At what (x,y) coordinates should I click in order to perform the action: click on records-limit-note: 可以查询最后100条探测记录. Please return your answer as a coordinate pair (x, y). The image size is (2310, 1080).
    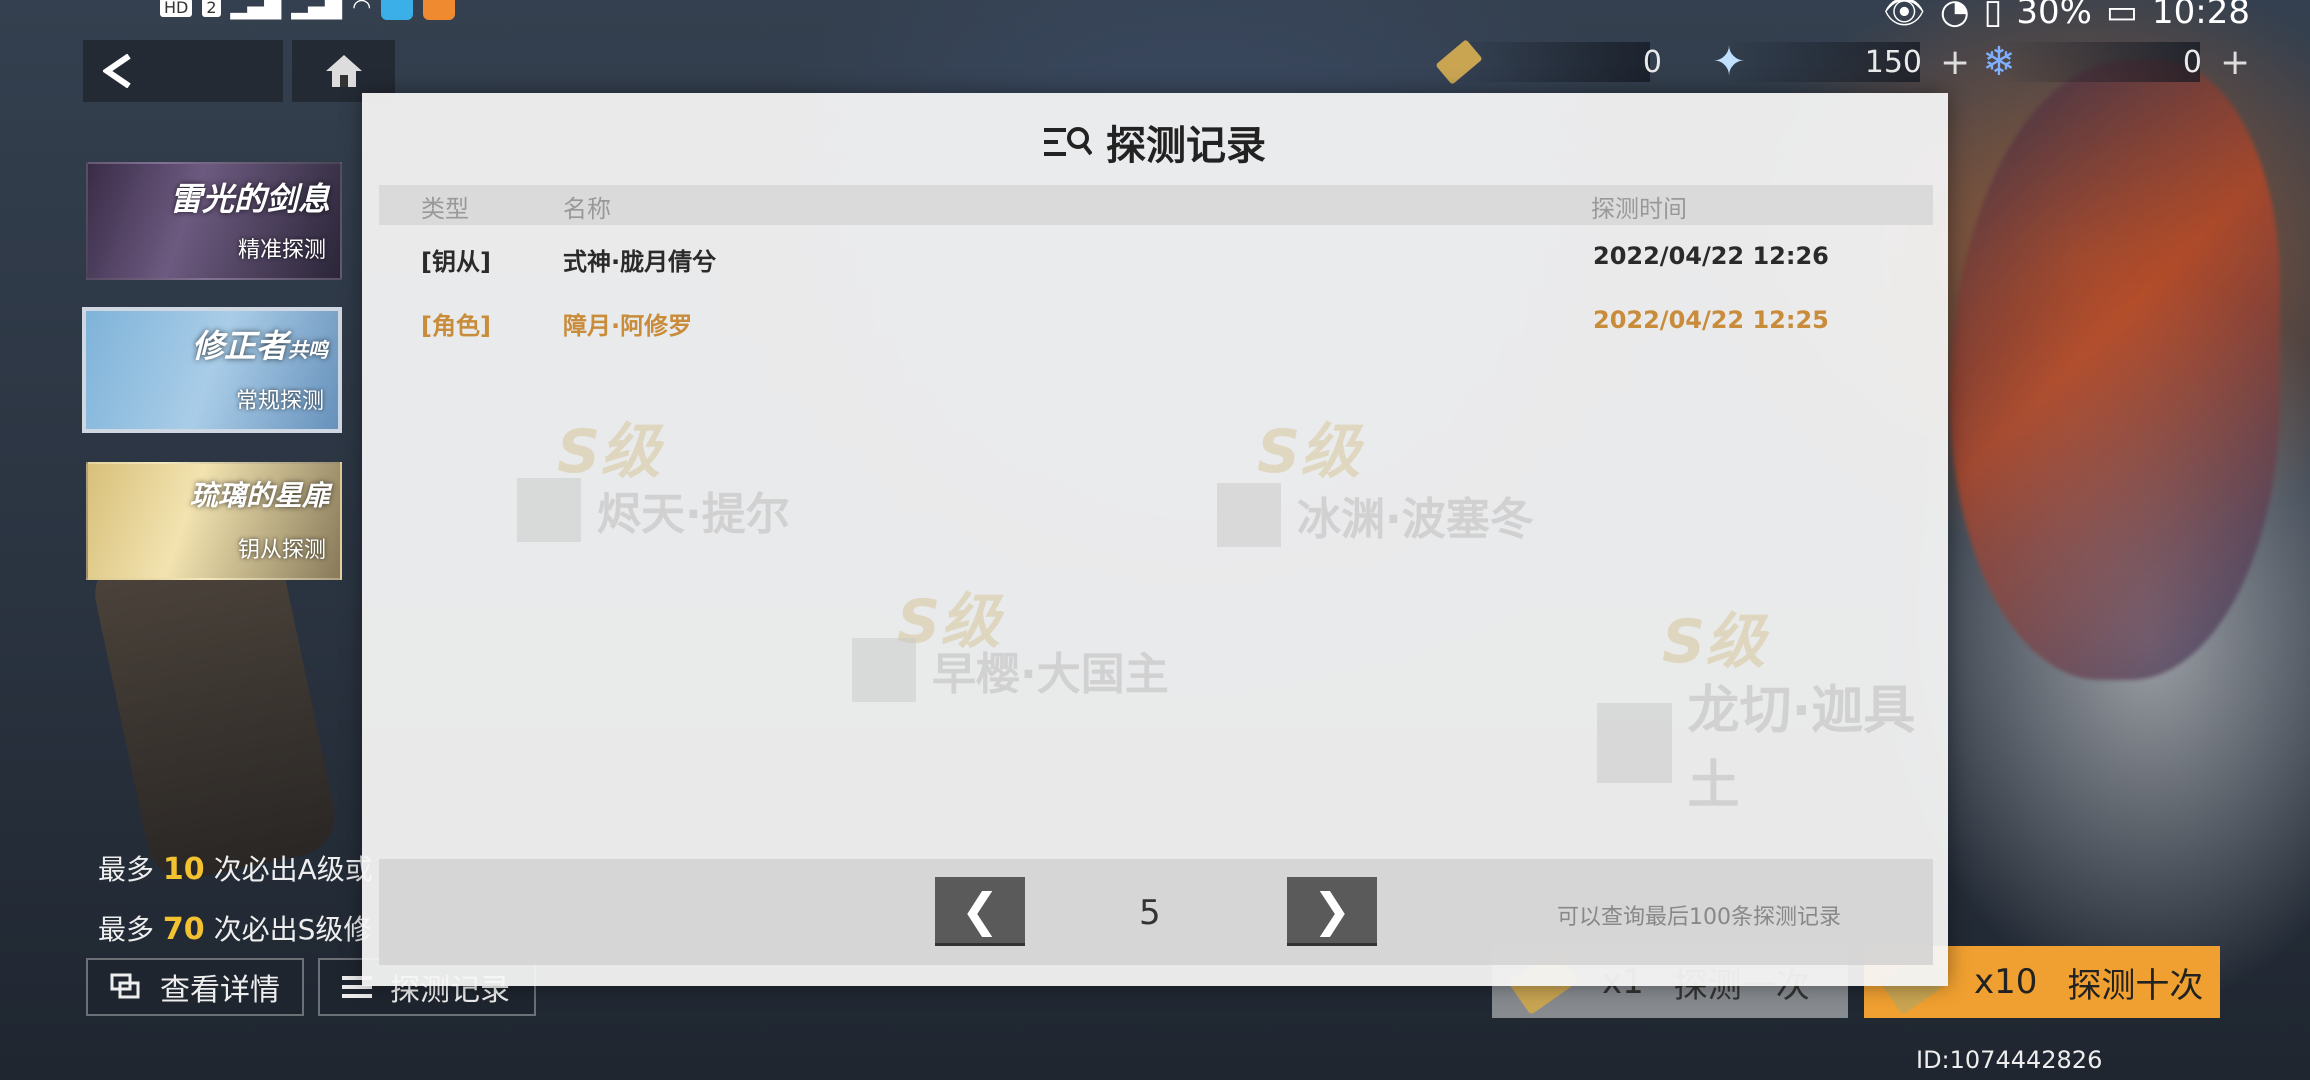
    Looking at the image, I should click on (1699, 917).